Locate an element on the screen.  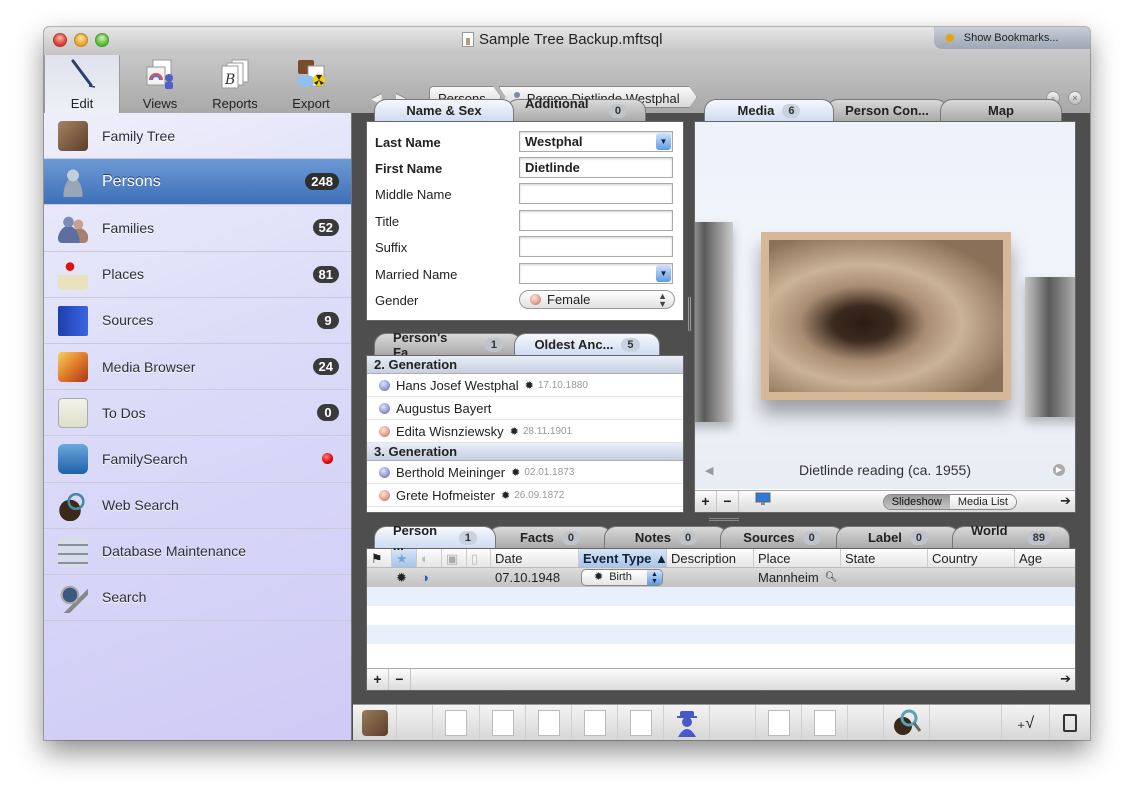
close-window-button is located at coordinates (60, 40).